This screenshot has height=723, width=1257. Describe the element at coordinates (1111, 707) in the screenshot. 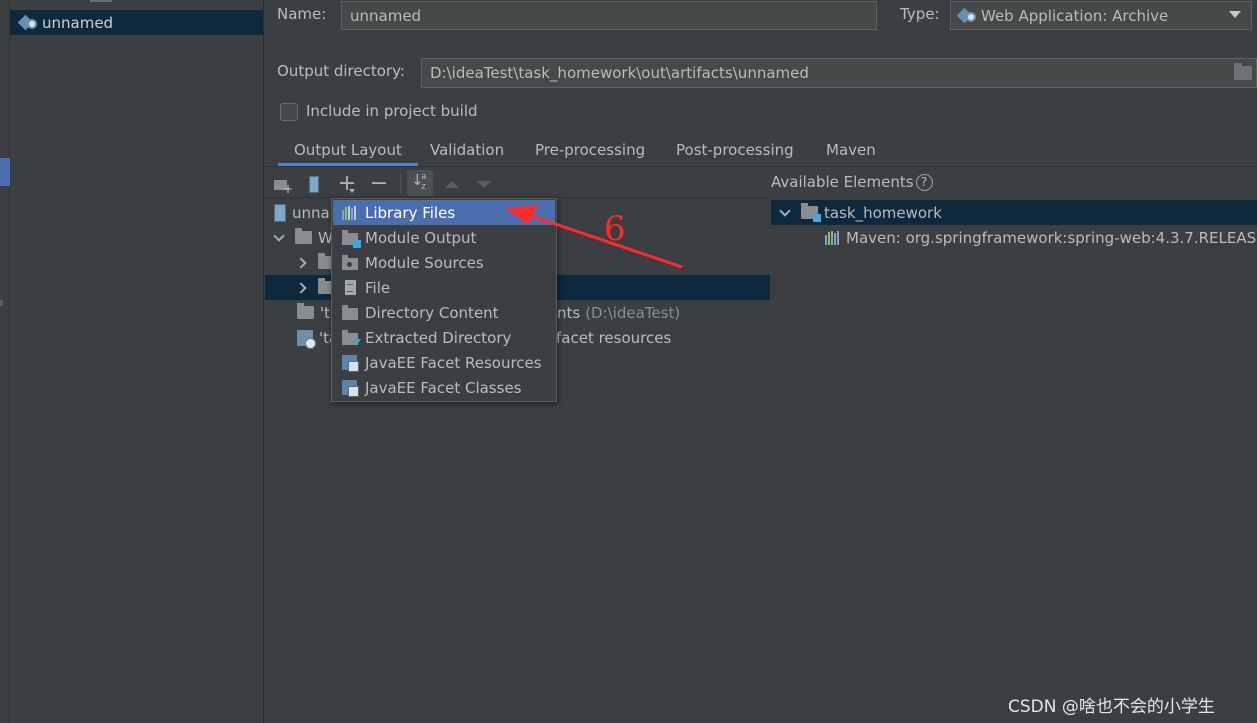

I see `watermark: CSDN @啥也不会的小学生` at that location.